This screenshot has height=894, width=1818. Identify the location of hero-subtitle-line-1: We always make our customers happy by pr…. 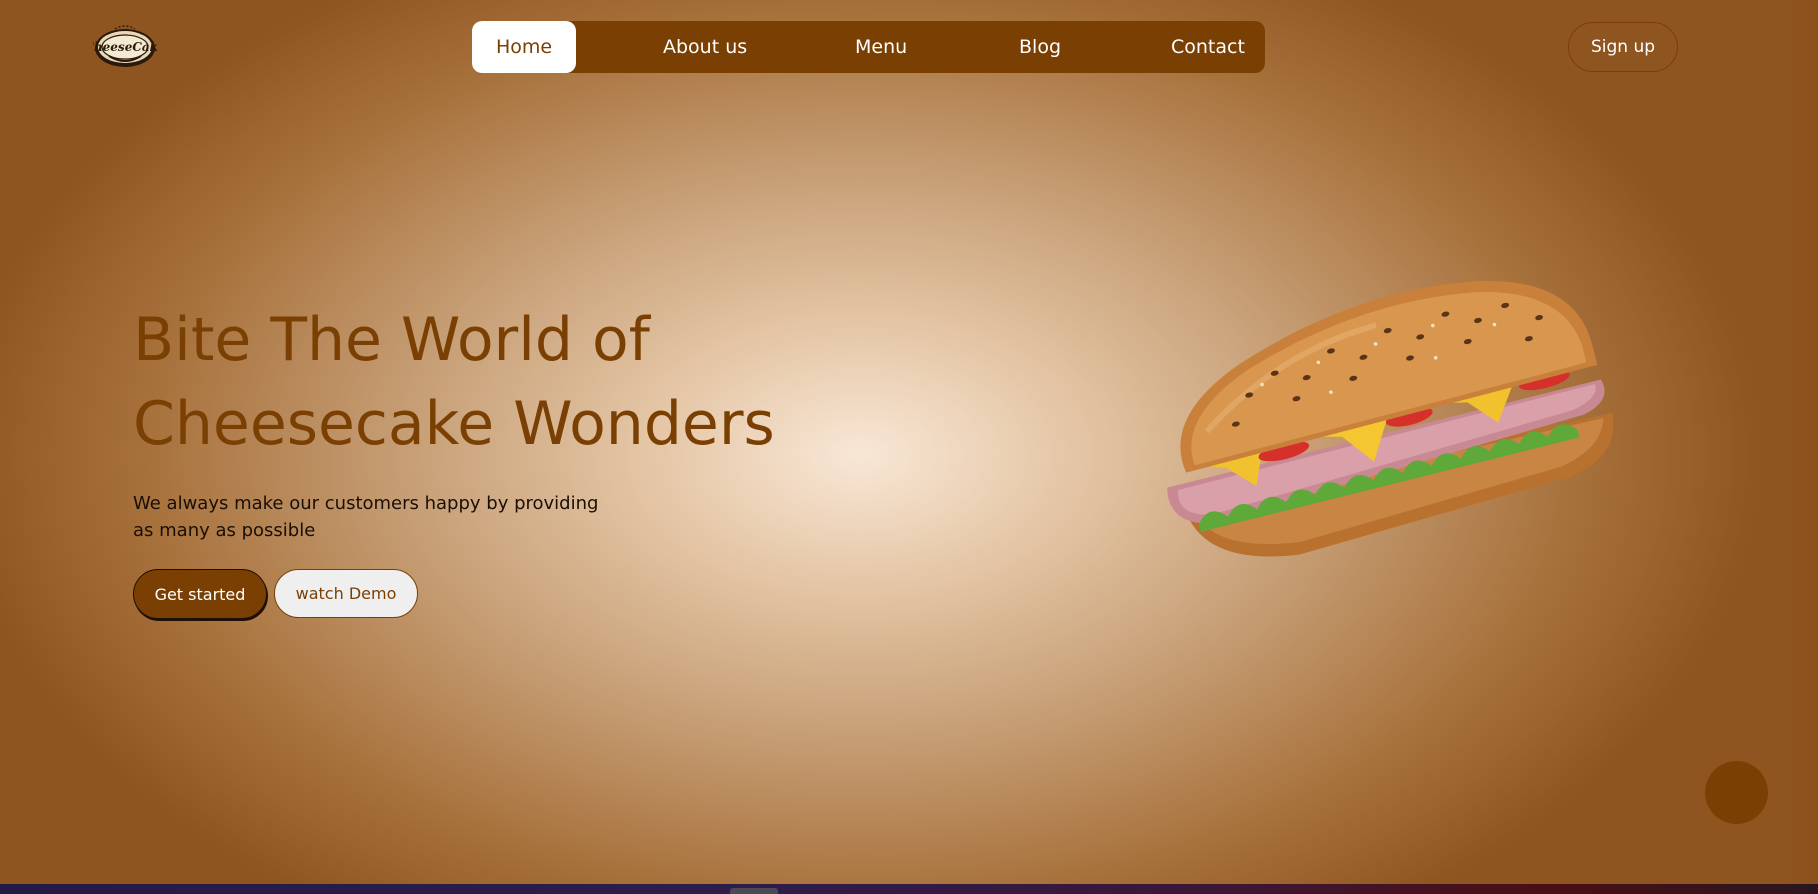
(366, 503).